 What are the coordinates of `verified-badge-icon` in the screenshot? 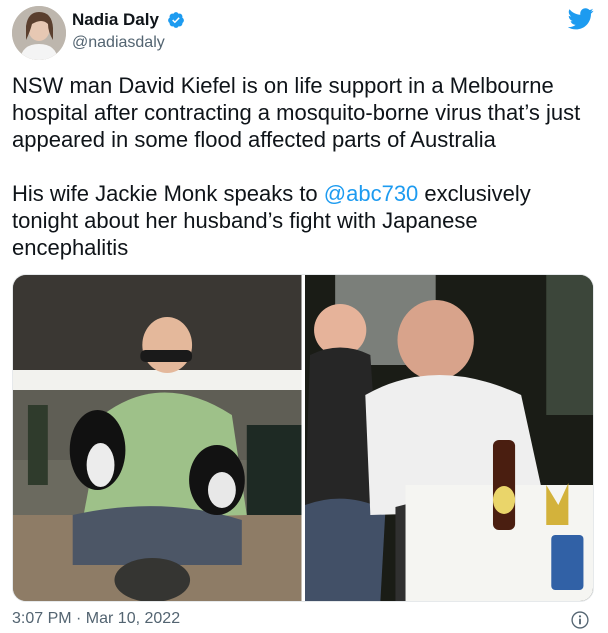 It's located at (176, 20).